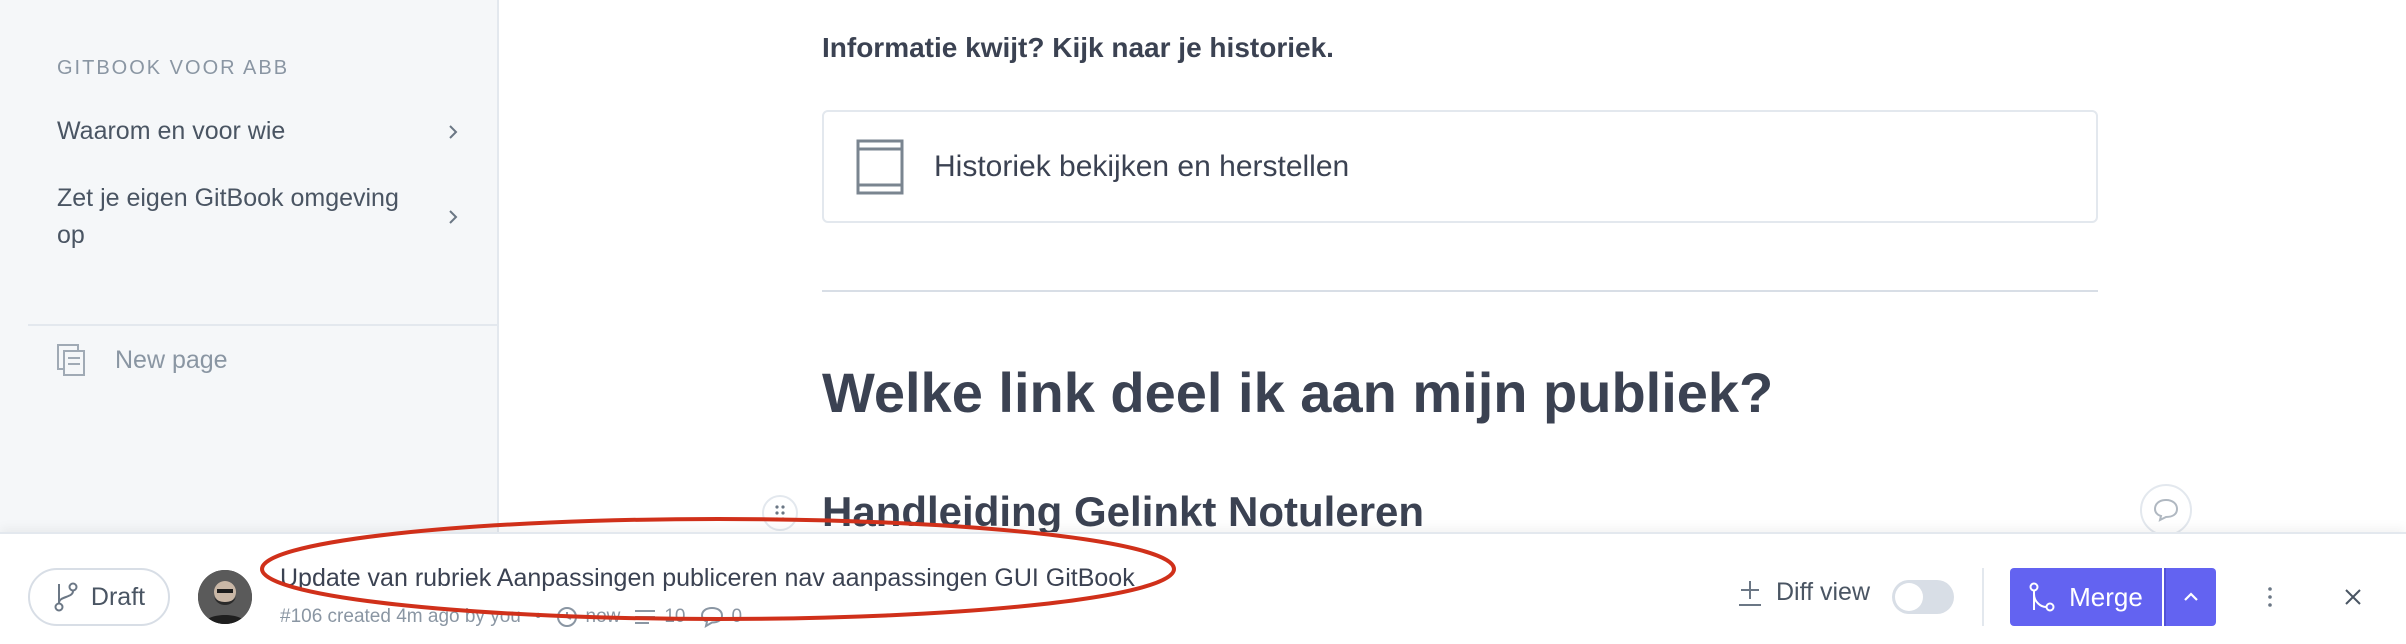 The width and height of the screenshot is (2406, 644). What do you see at coordinates (1298, 392) in the screenshot?
I see `page-heading: Welke link deel ik aan mijn publiek?` at bounding box center [1298, 392].